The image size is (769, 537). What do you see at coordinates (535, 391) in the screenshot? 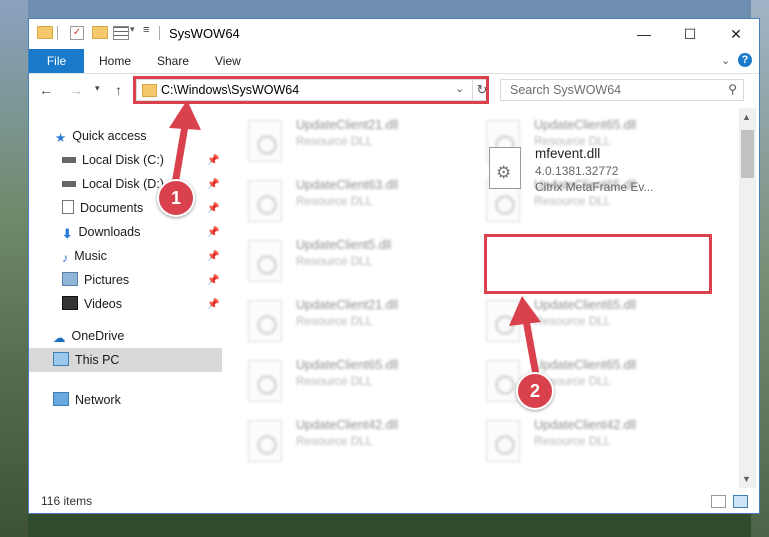
I see `step-callout-2: 2` at bounding box center [535, 391].